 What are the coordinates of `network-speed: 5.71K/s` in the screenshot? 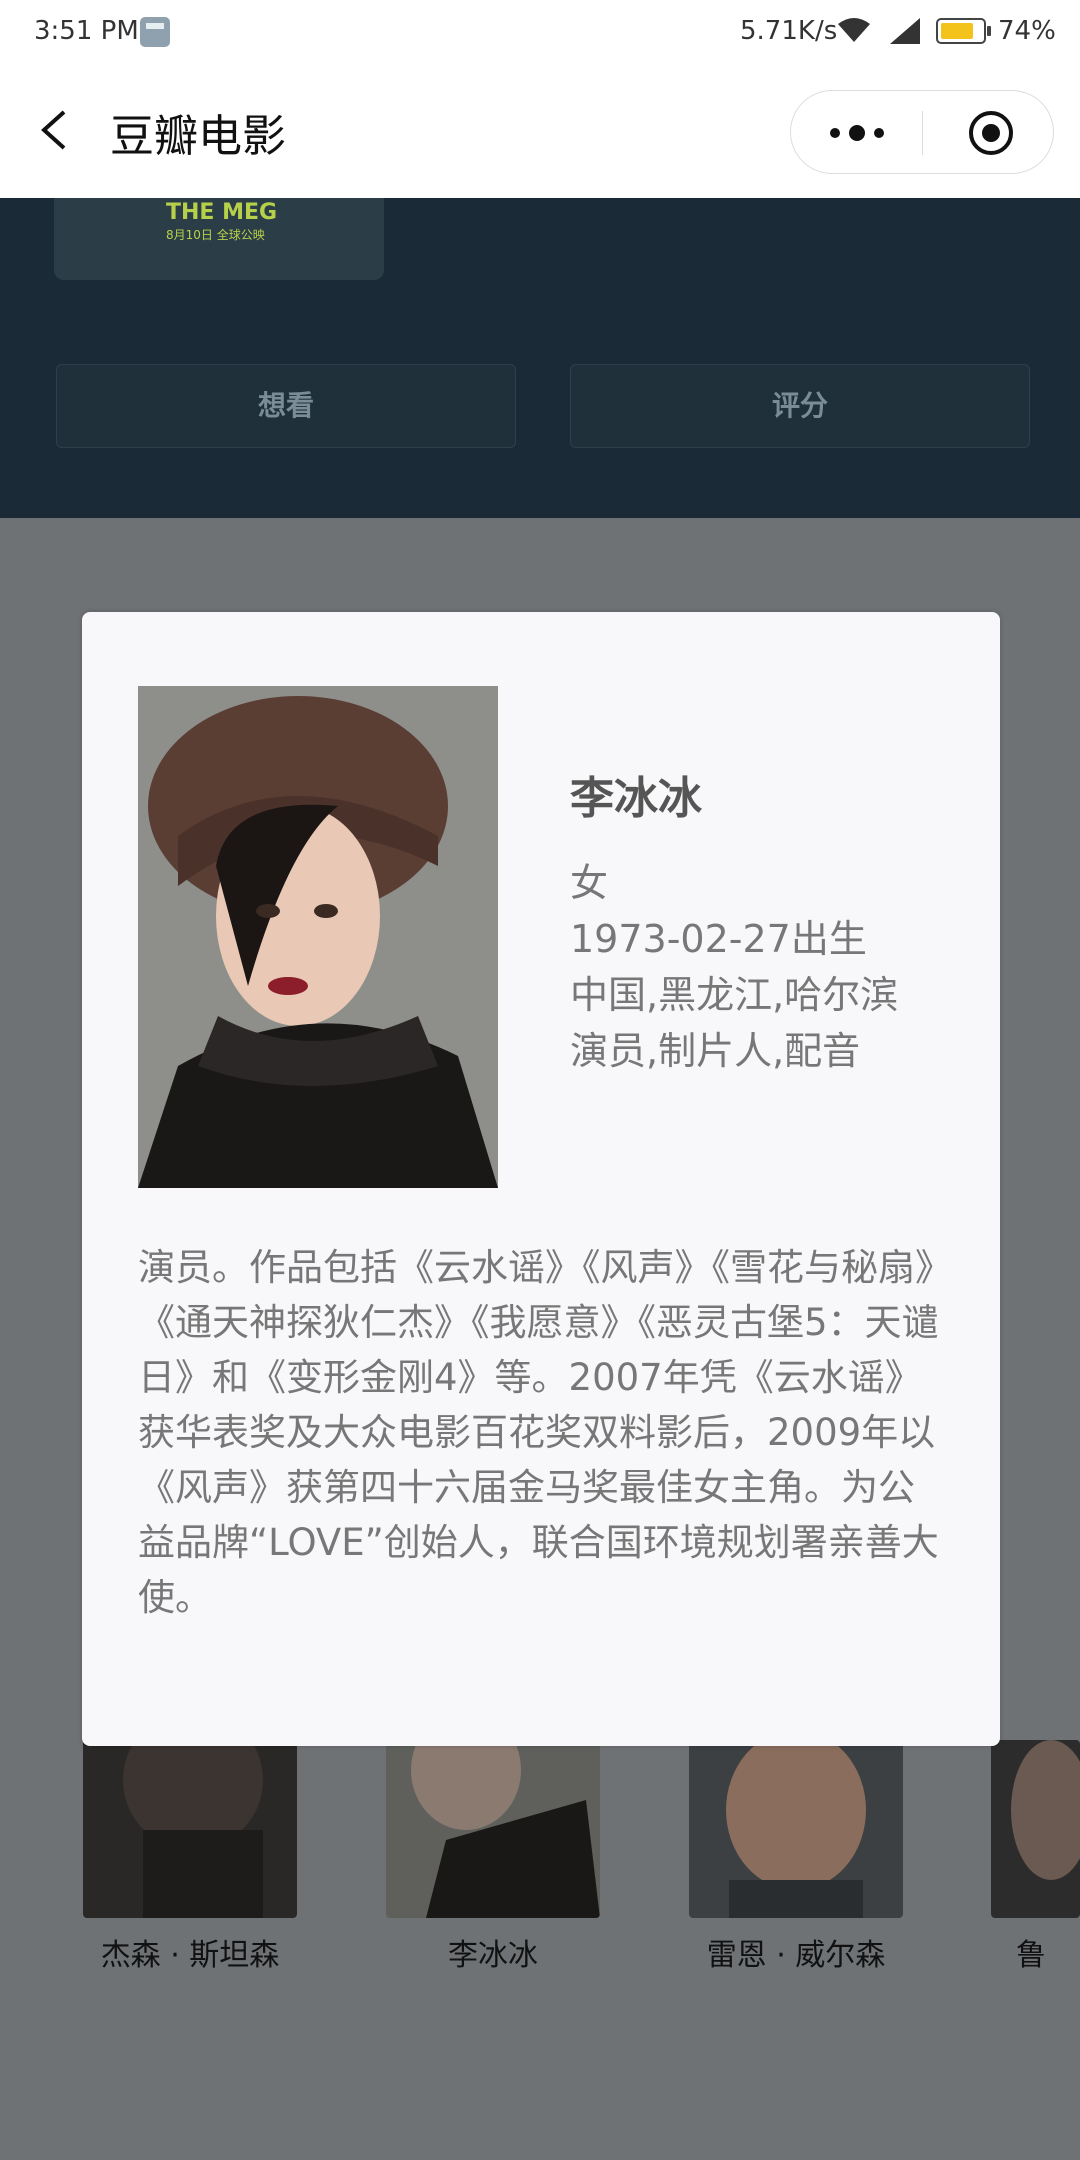 It's located at (789, 31).